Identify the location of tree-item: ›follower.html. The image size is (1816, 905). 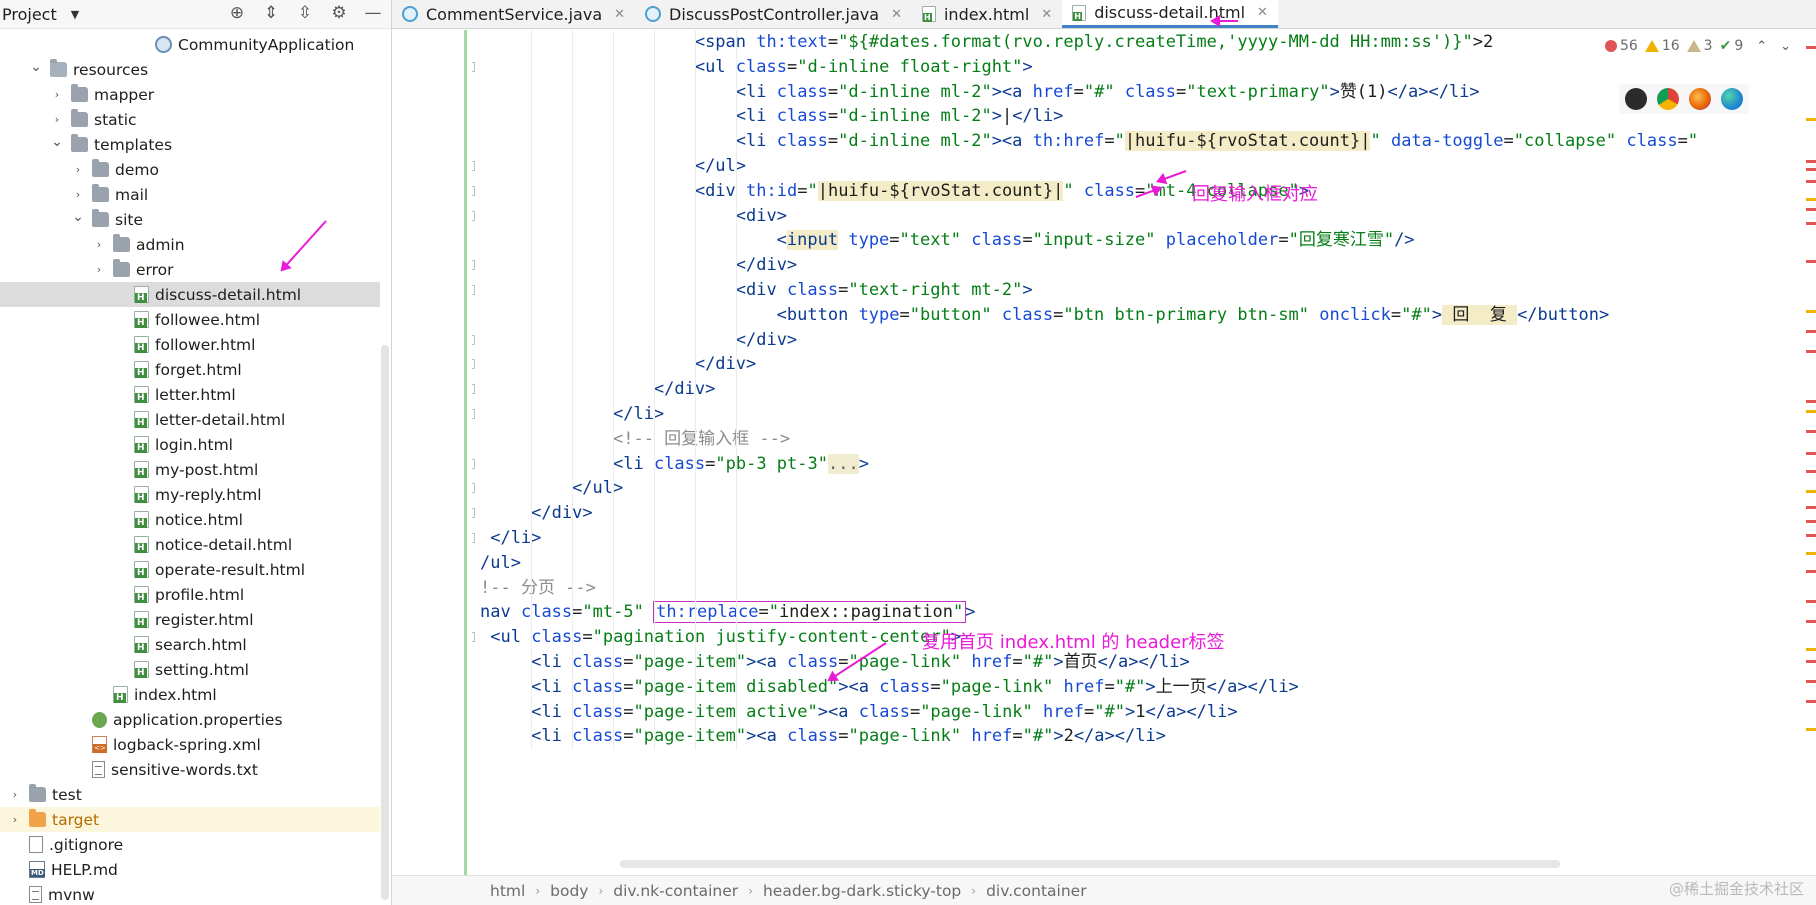
(190, 344).